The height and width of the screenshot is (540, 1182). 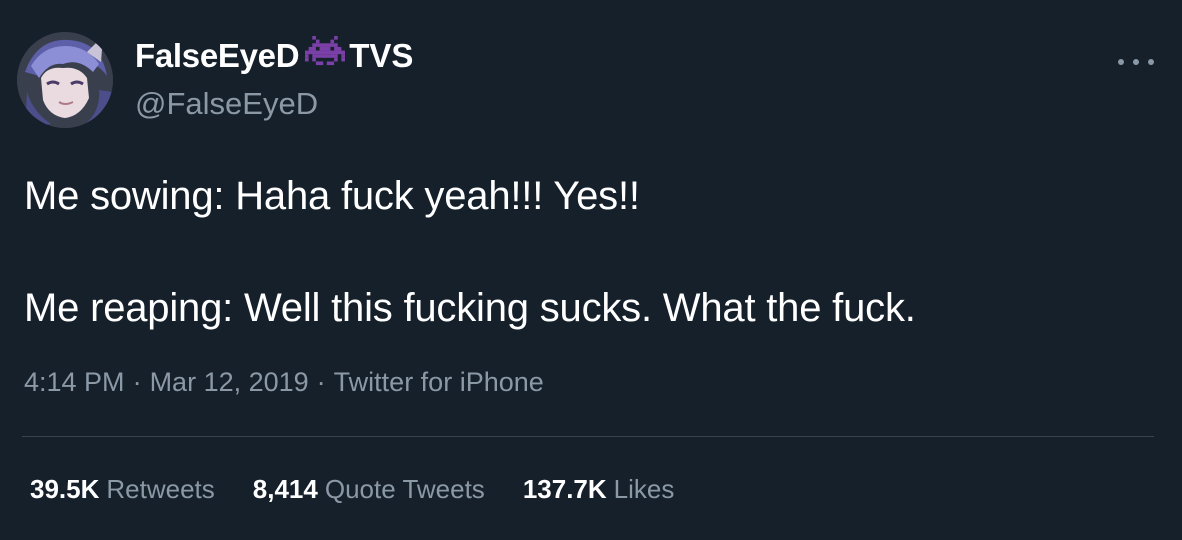 I want to click on name-row: FalseEyeD TVS, so click(x=274, y=56).